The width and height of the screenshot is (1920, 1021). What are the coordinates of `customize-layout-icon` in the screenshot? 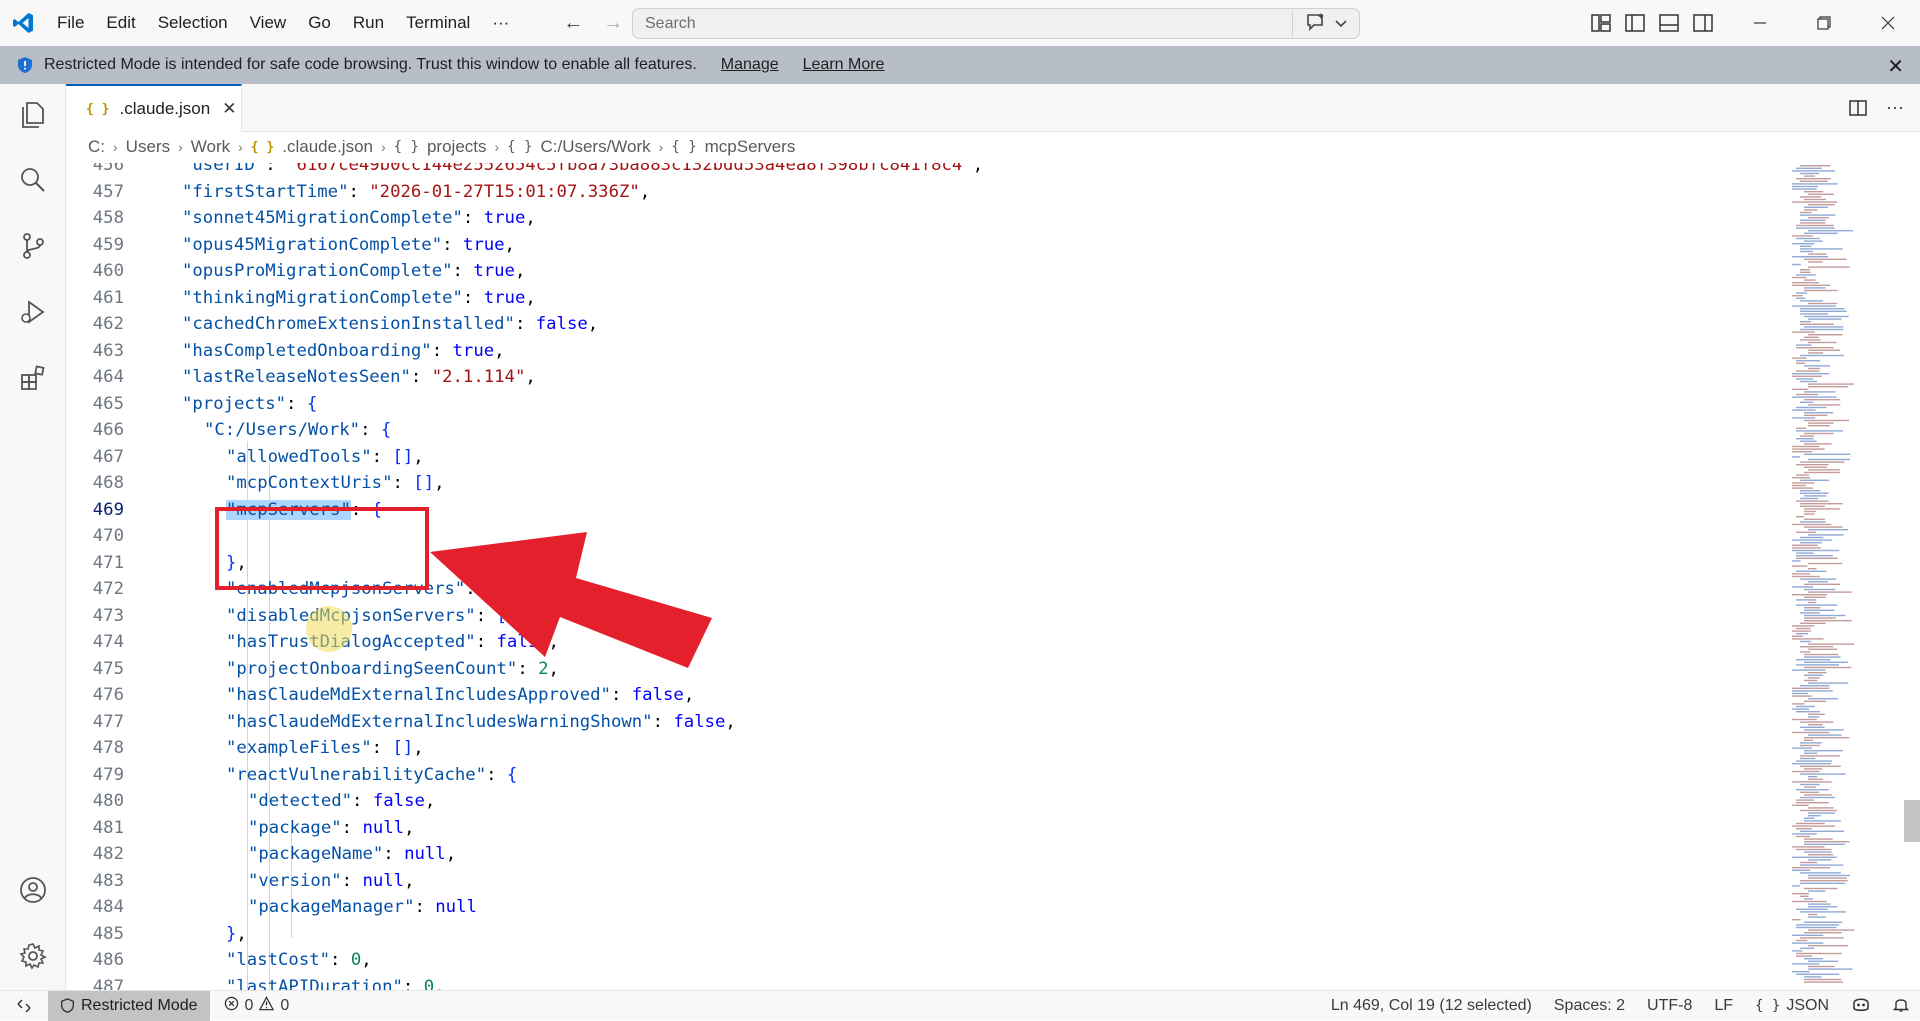 It's located at (1601, 23).